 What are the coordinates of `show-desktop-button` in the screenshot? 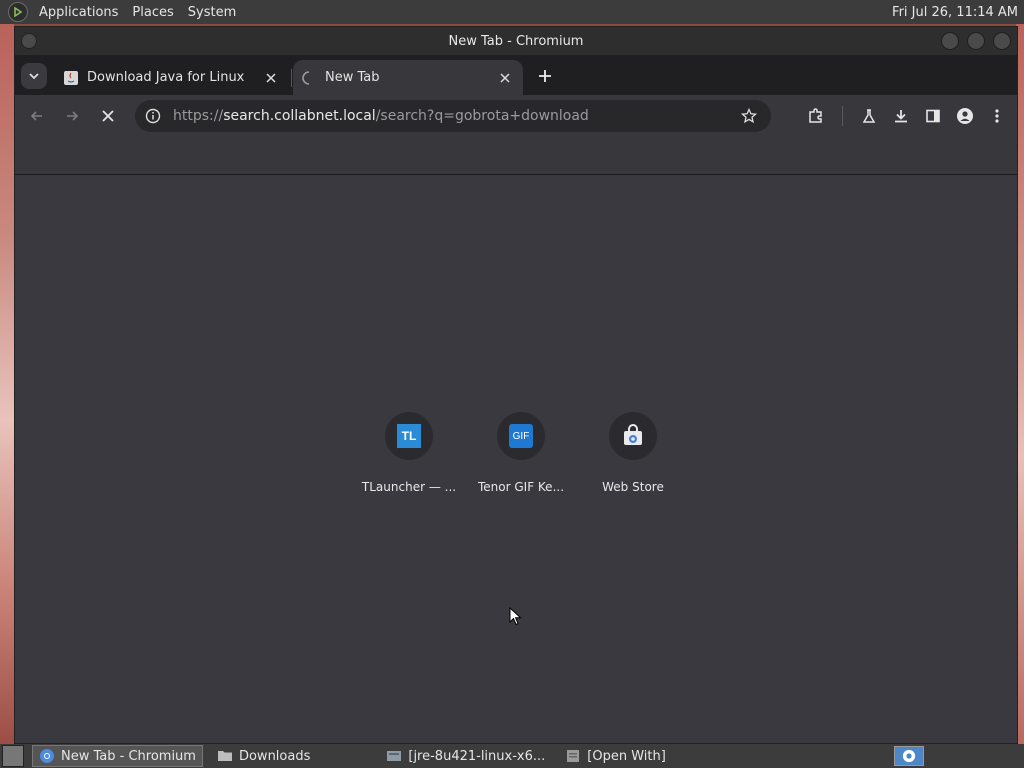 It's located at (13, 756).